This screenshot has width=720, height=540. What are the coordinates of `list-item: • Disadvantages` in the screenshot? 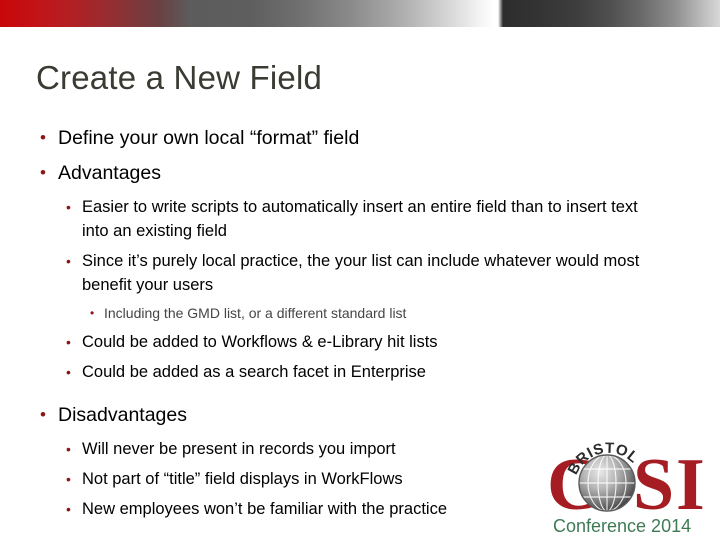 It's located at (359, 415).